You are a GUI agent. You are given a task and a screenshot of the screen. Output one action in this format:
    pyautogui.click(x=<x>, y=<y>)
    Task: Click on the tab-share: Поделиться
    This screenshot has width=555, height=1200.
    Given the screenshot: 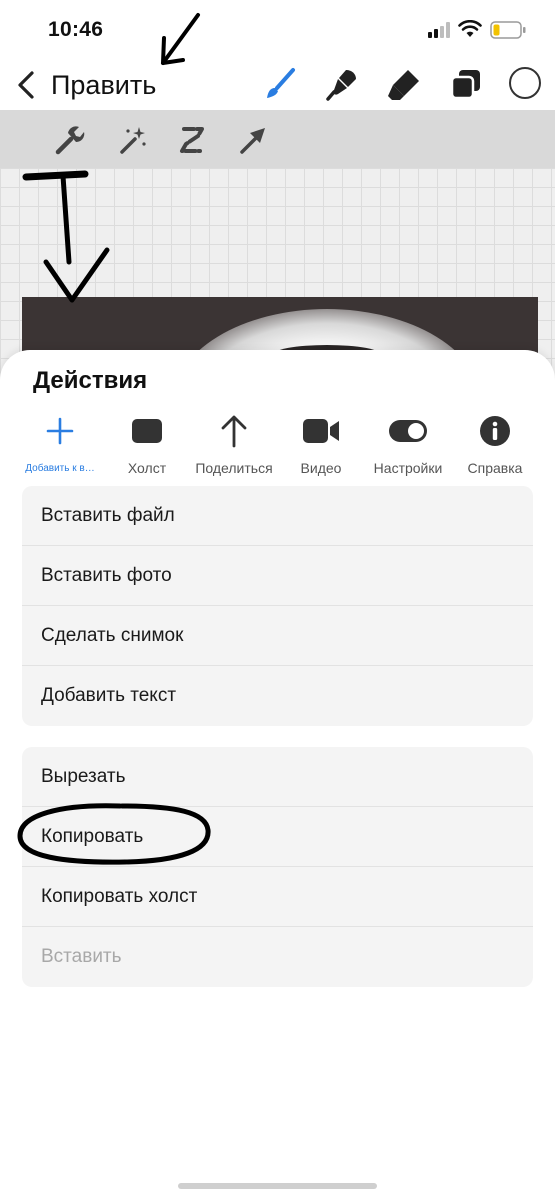 What is the action you would take?
    pyautogui.click(x=234, y=445)
    